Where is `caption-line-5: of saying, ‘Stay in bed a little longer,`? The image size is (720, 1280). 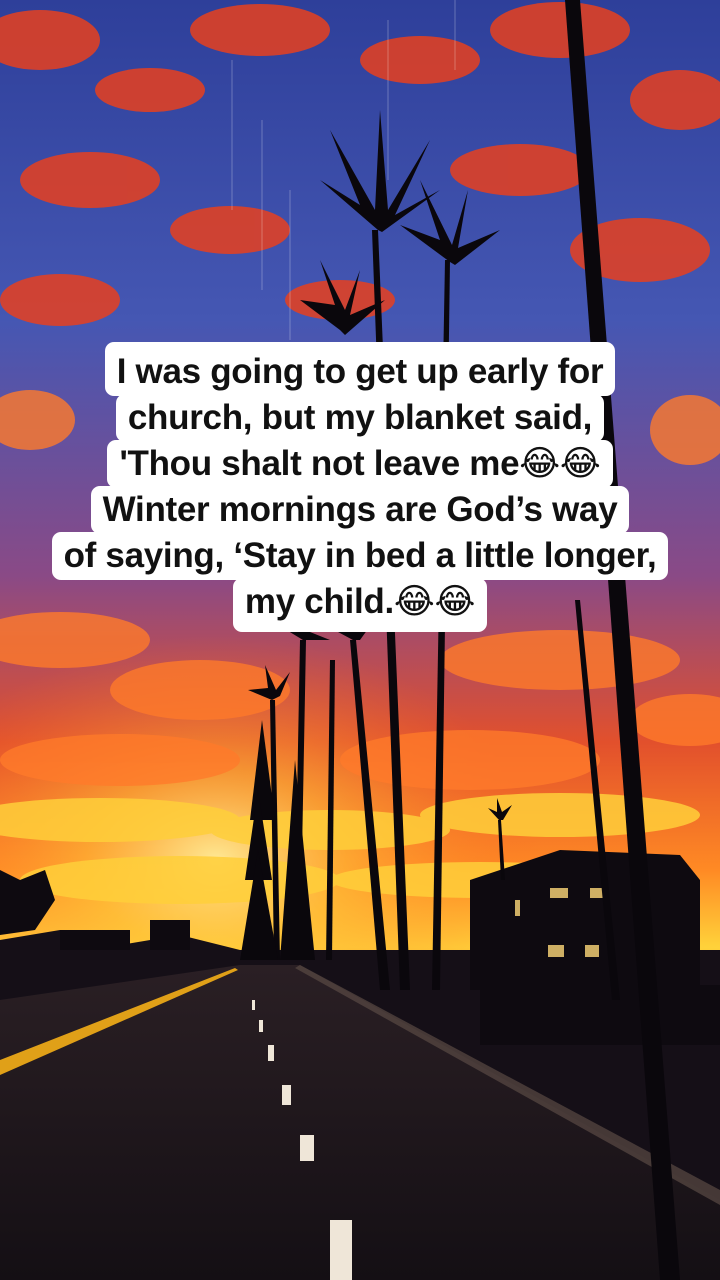 caption-line-5: of saying, ‘Stay in bed a little longer, is located at coordinates (360, 556).